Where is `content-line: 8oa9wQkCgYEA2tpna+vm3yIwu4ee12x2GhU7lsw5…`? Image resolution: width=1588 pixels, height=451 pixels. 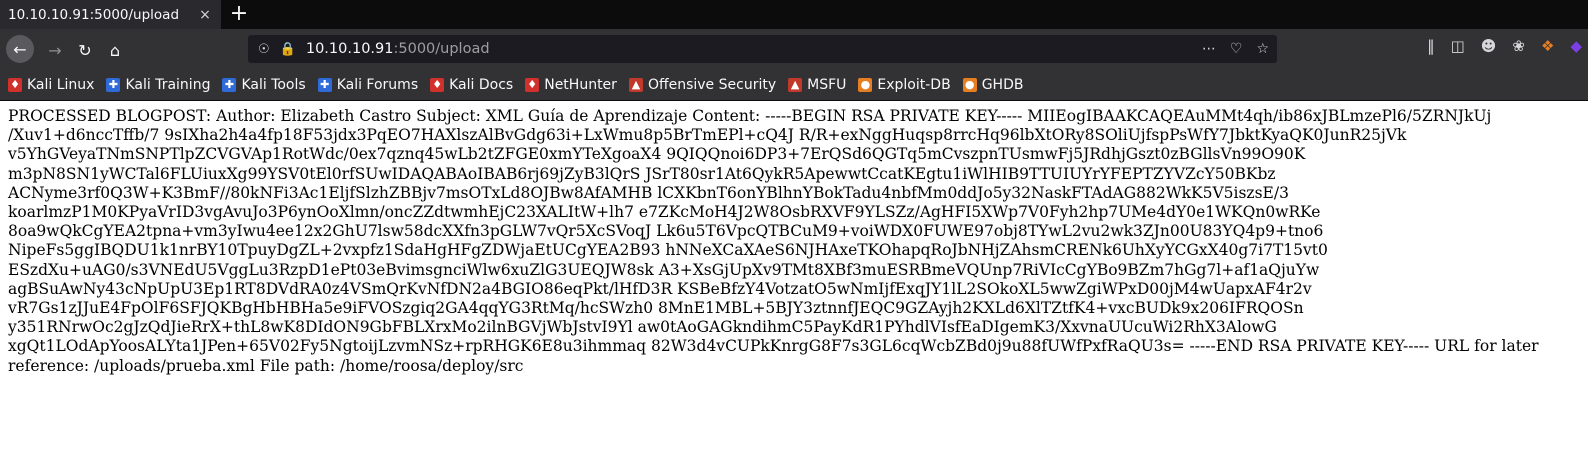 content-line: 8oa9wQkCgYEA2tpna+vm3yIwu4ee12x2GhU7lsw5… is located at coordinates (666, 231).